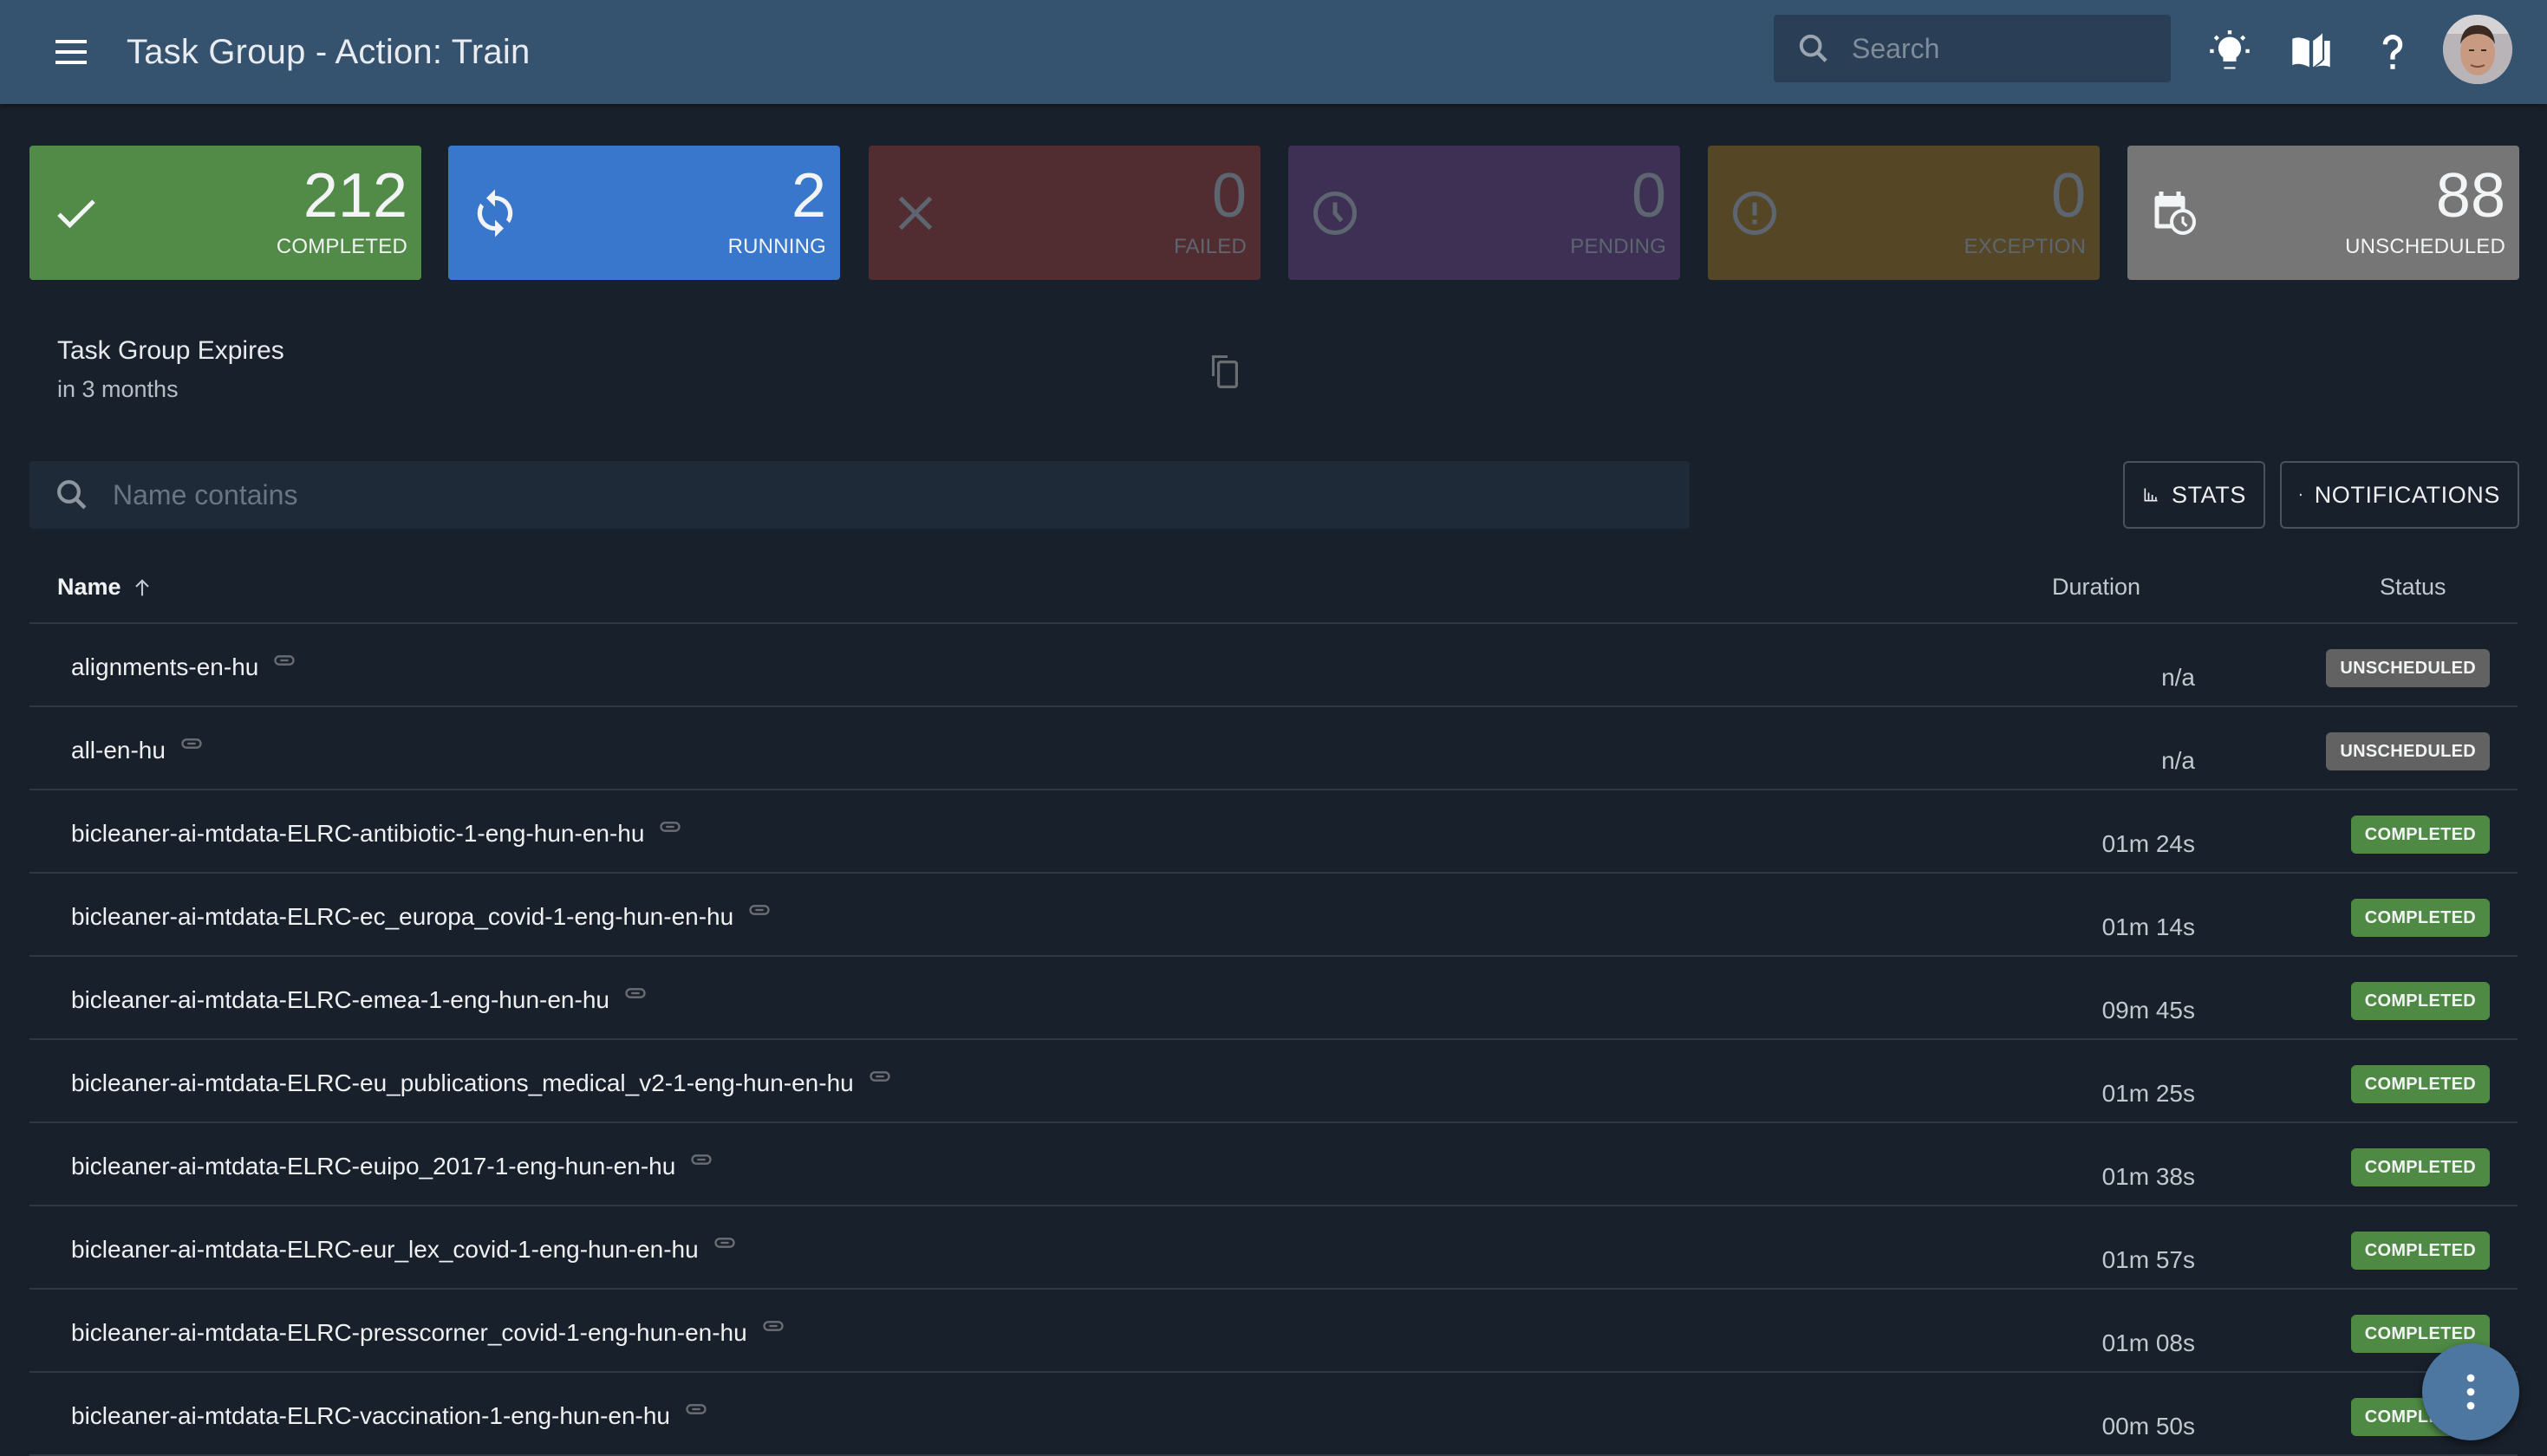 Image resolution: width=2547 pixels, height=1456 pixels. I want to click on stat-count: 2, so click(808, 196).